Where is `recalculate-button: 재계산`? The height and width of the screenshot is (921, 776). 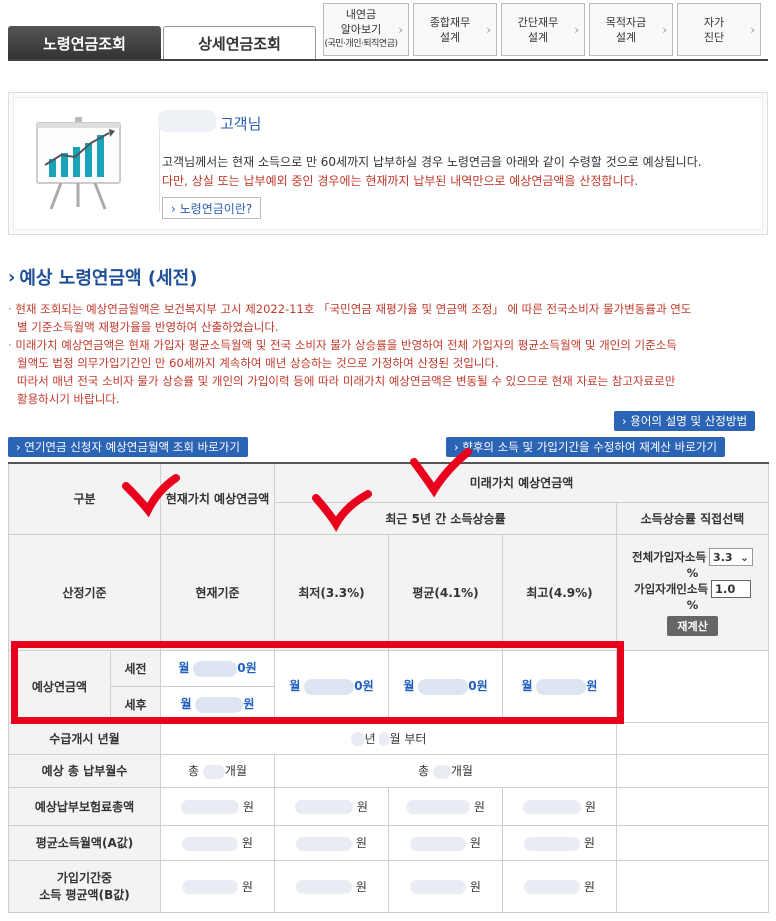
recalculate-button: 재계산 is located at coordinates (692, 626).